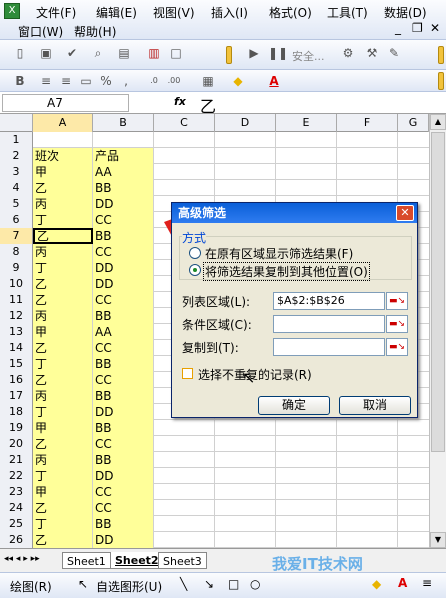 The image size is (446, 598). I want to click on row-header: 20, so click(16, 444).